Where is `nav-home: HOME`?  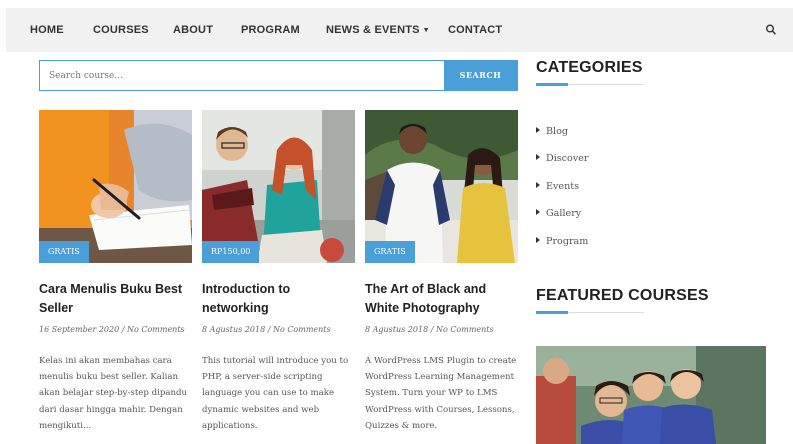 nav-home: HOME is located at coordinates (47, 30).